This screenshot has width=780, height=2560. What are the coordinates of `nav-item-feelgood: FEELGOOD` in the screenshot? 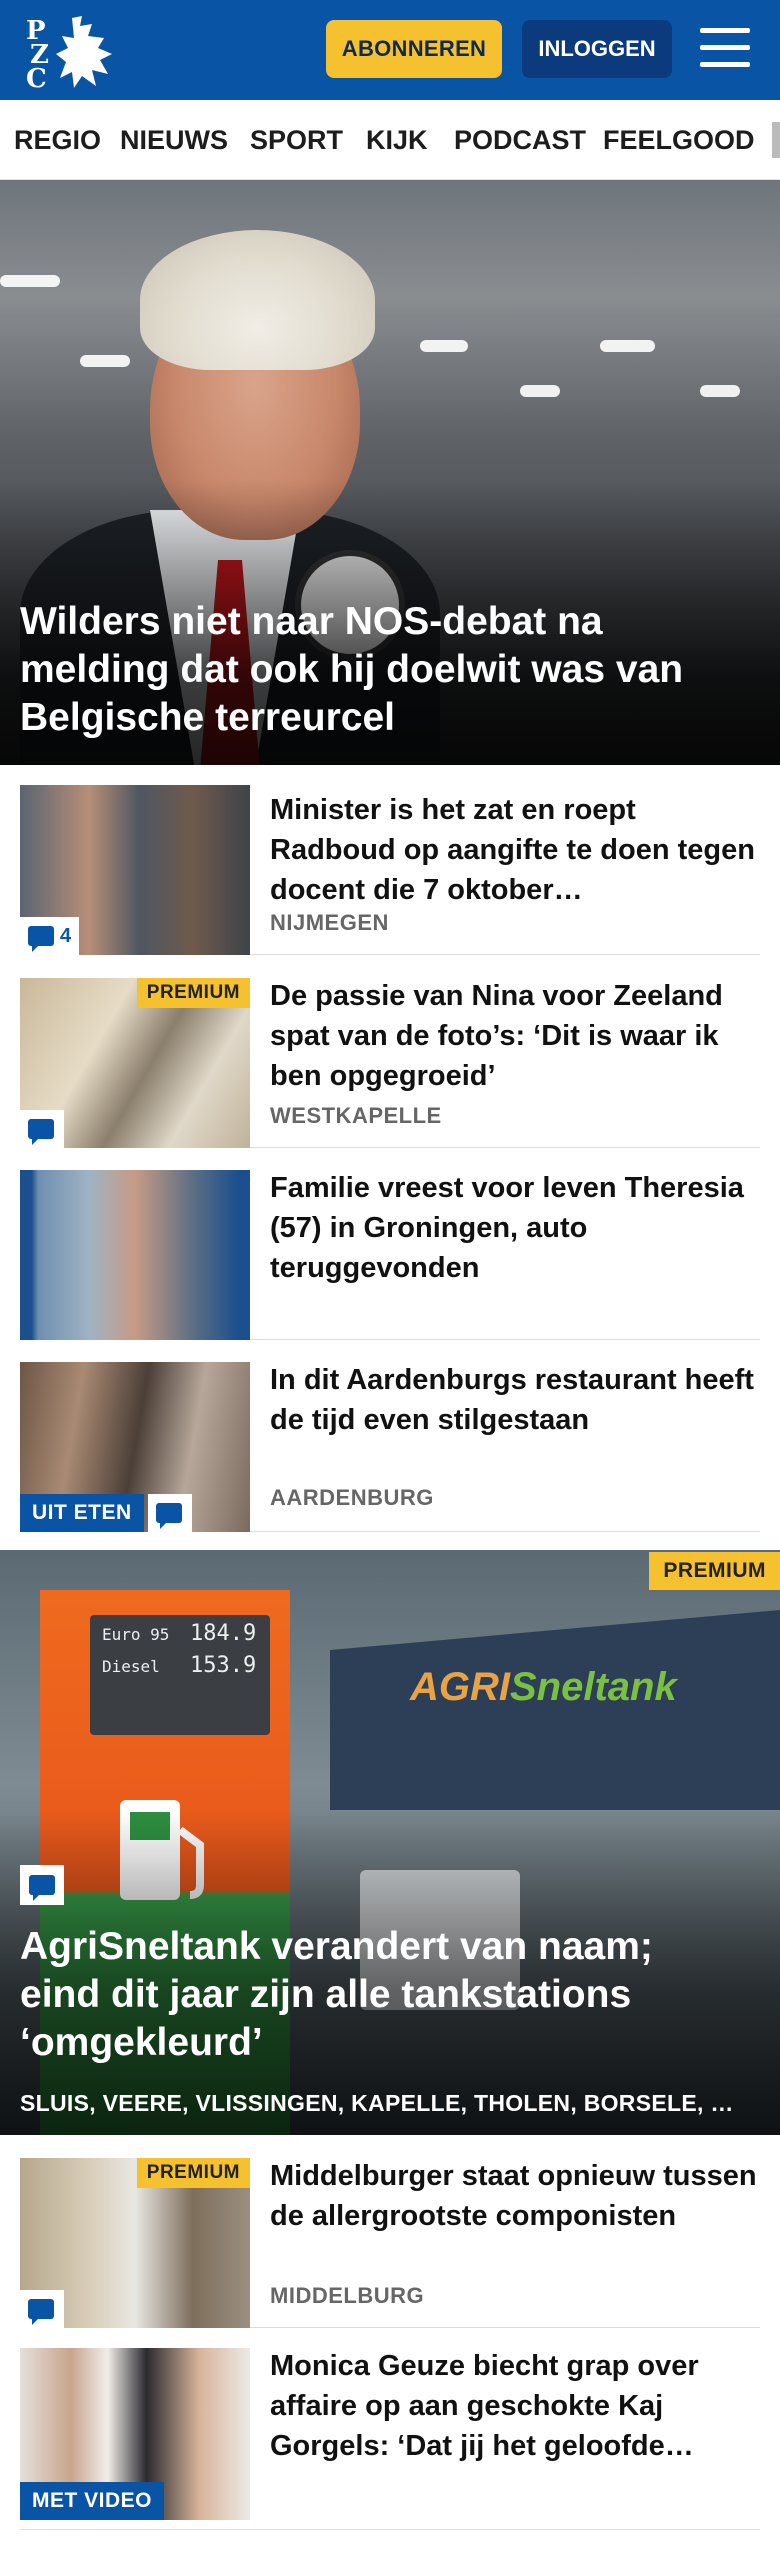 It's located at (679, 139).